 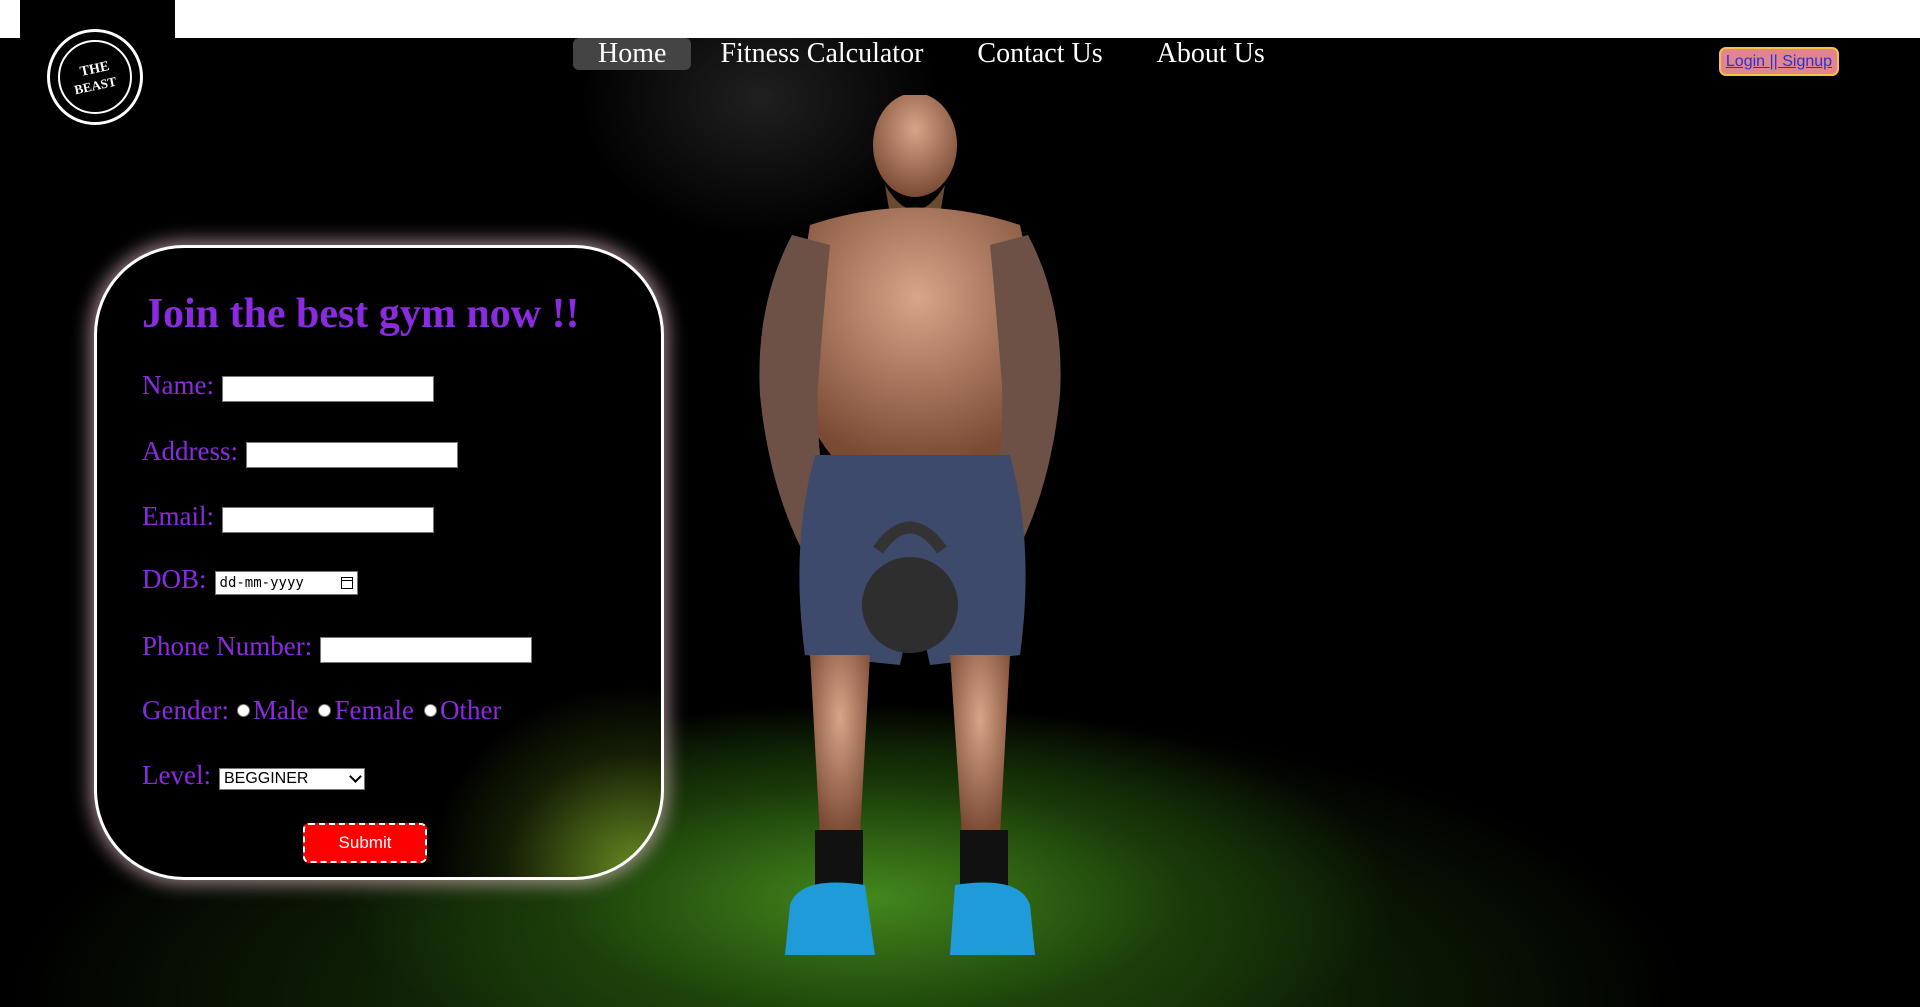 What do you see at coordinates (910, 525) in the screenshot?
I see `athlete-image` at bounding box center [910, 525].